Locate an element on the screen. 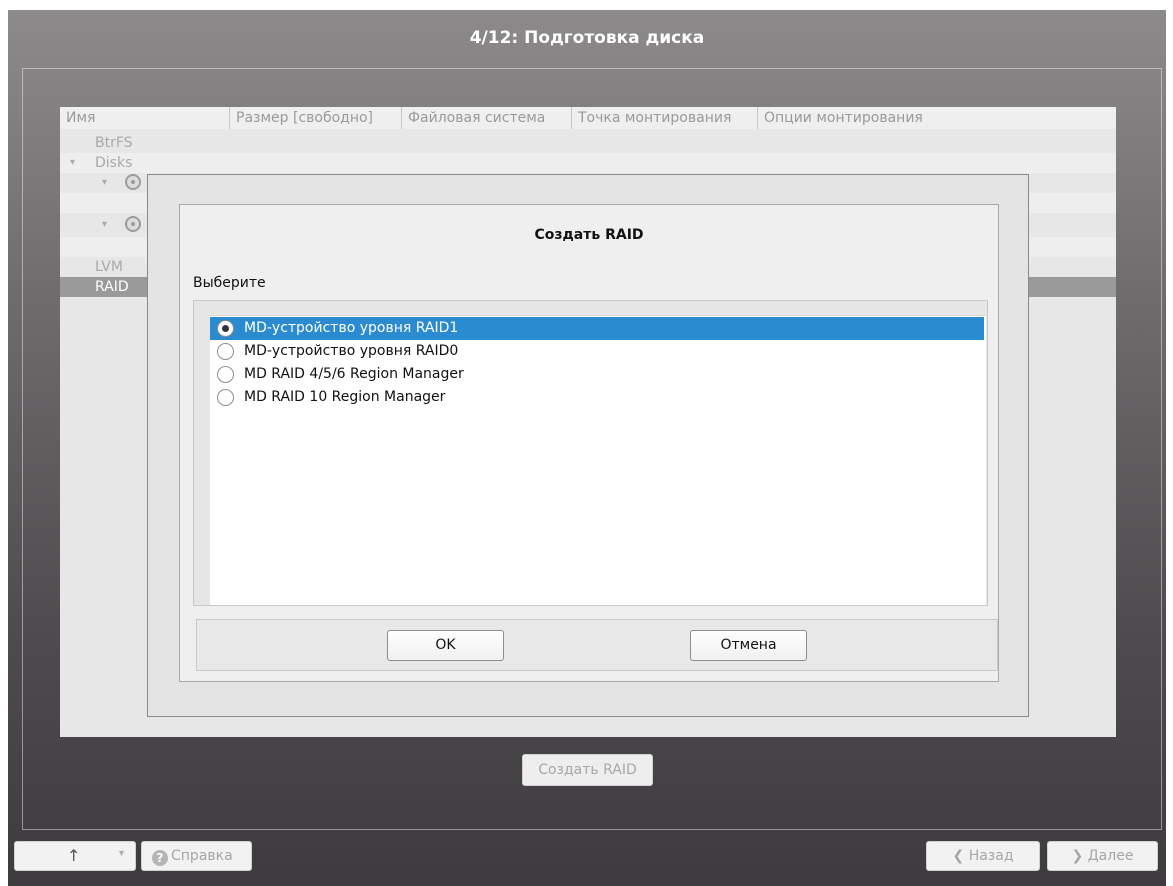  arrow-up-icon: ↑ is located at coordinates (74, 855).